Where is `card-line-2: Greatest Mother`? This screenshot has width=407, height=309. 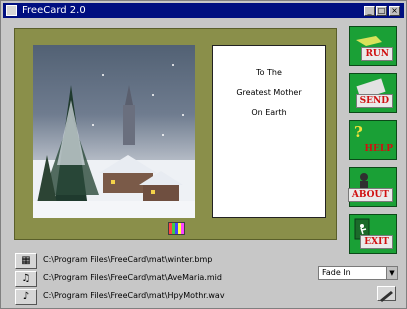 card-line-2: Greatest Mother is located at coordinates (269, 92).